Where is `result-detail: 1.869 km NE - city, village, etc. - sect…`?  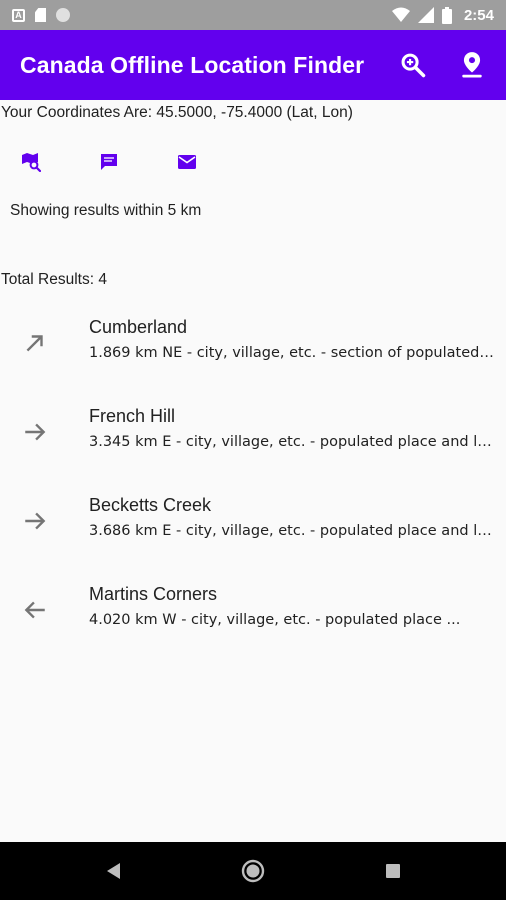
result-detail: 1.869 km NE - city, village, etc. - sect… is located at coordinates (292, 353).